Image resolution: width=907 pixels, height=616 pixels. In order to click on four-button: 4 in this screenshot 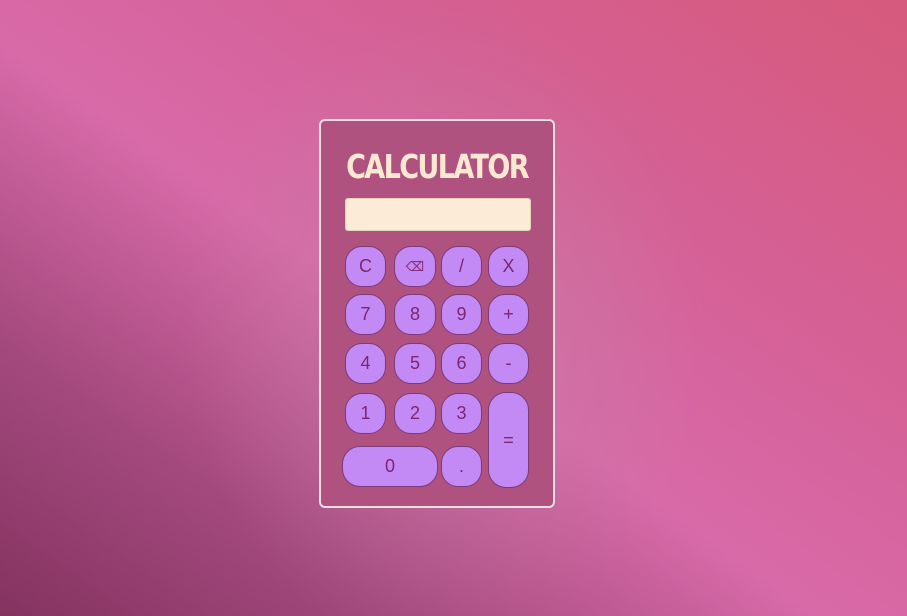, I will do `click(365, 363)`.